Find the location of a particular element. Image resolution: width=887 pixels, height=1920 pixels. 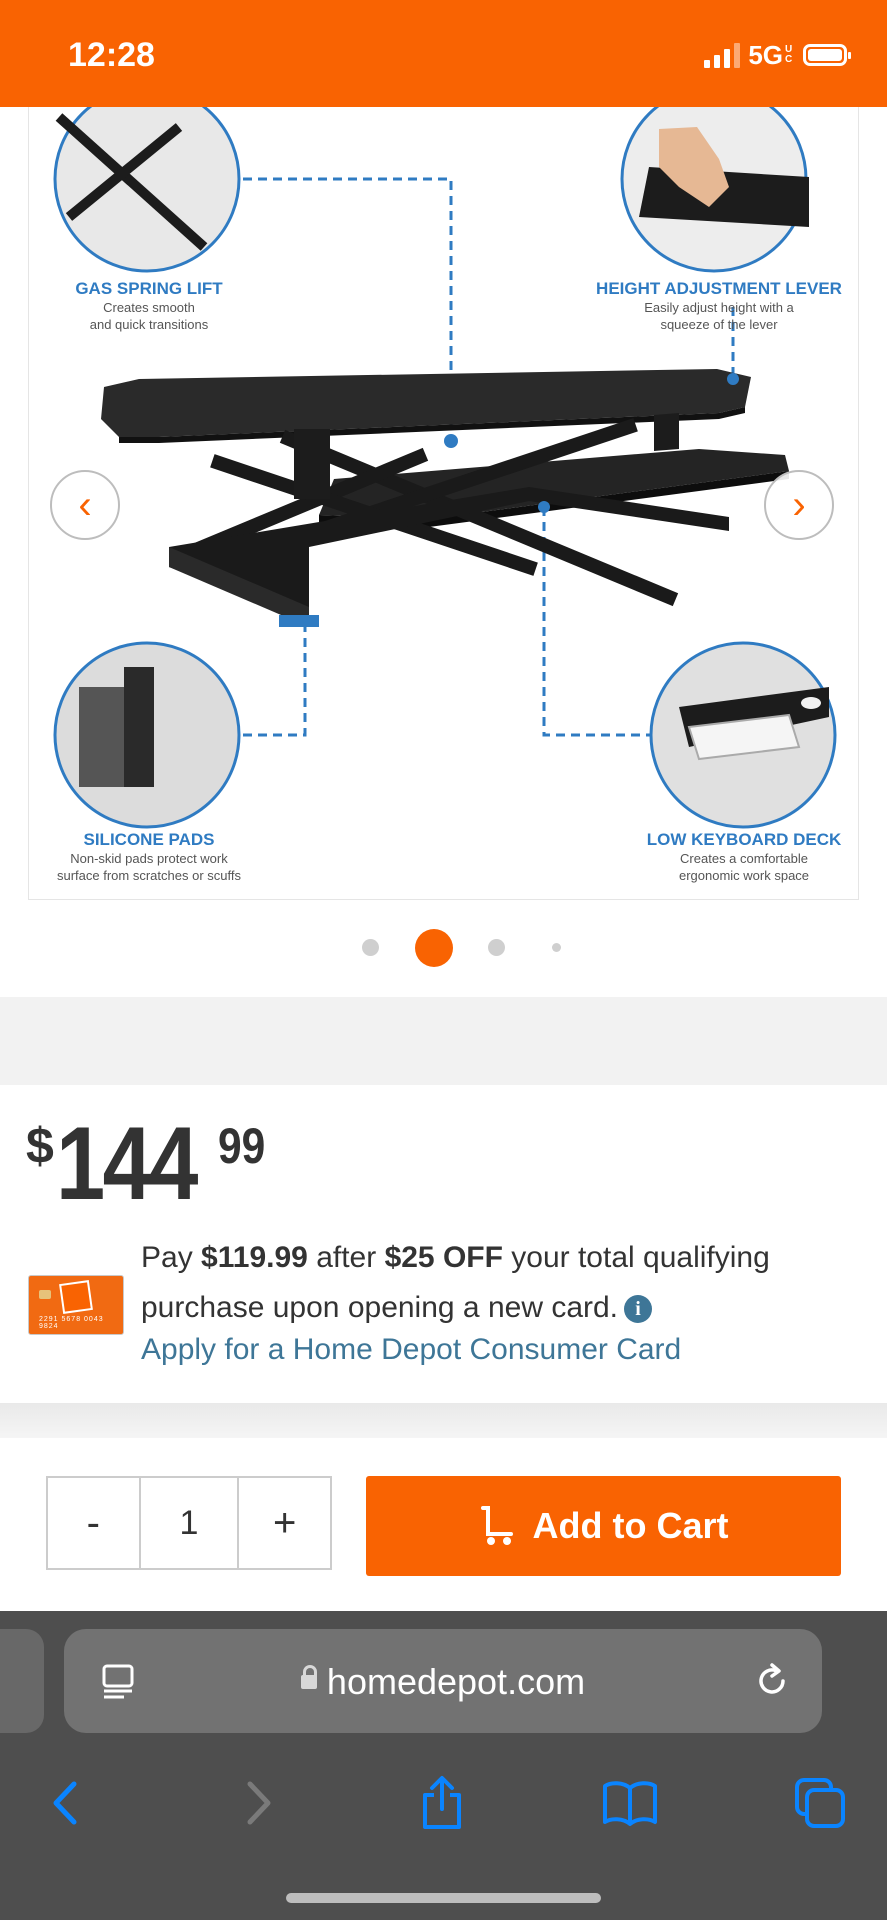

callout-text: Non-skid pads protect work is located at coordinates (149, 858).